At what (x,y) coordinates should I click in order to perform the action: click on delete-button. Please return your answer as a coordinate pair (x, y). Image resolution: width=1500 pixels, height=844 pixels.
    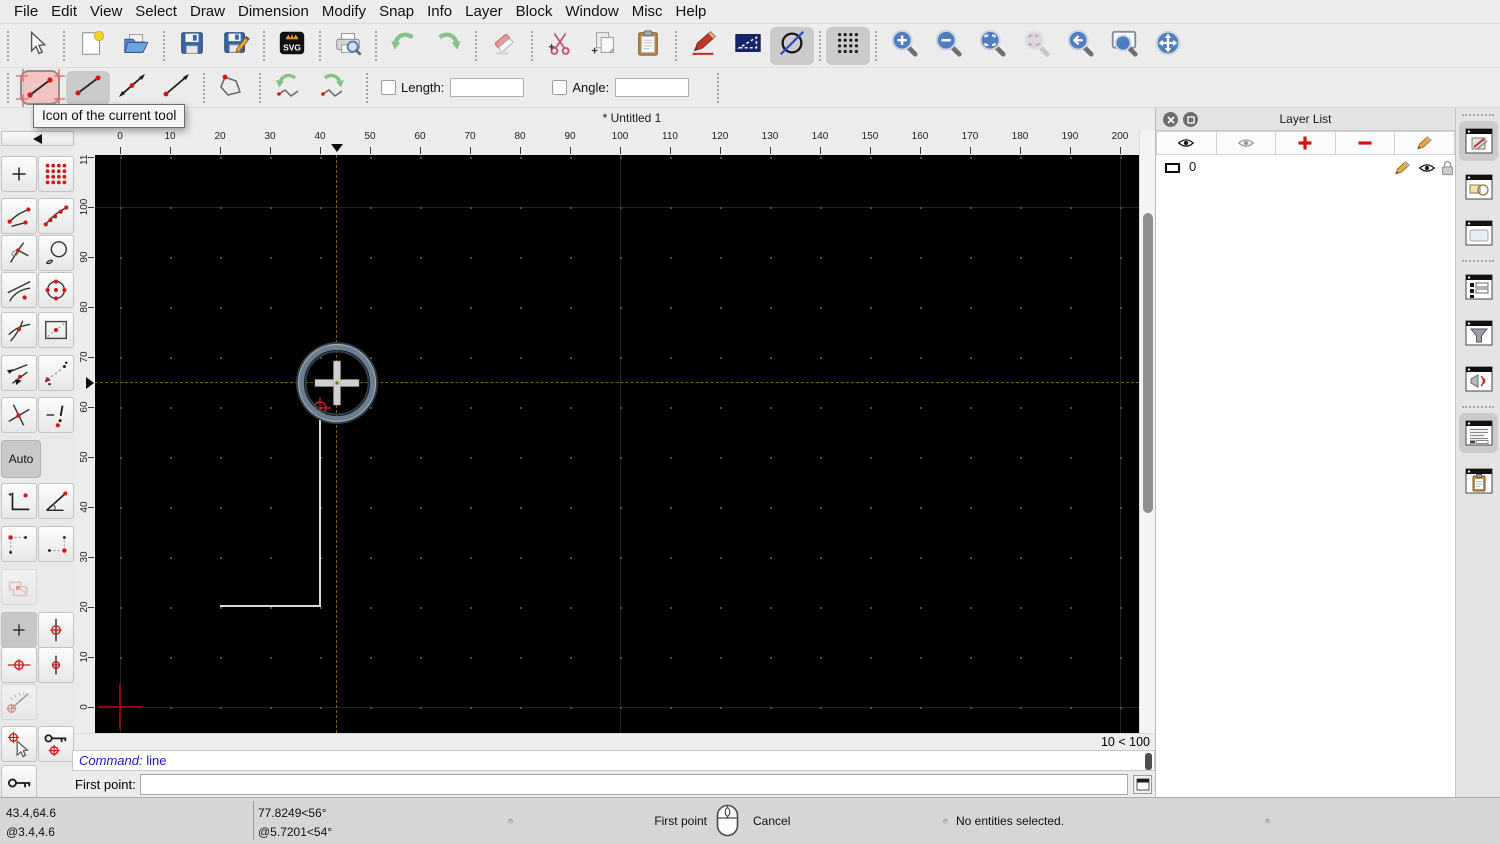
    Looking at the image, I should click on (504, 46).